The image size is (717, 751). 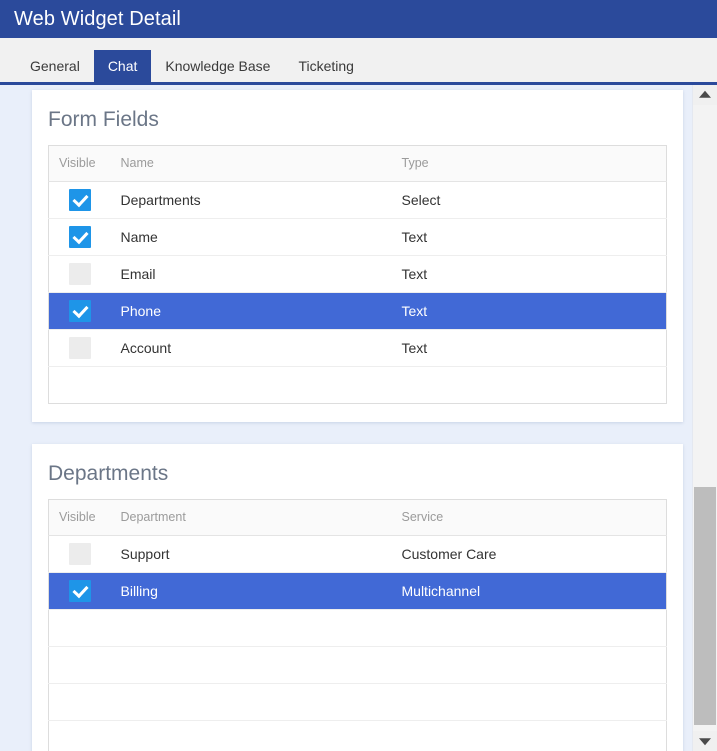 What do you see at coordinates (705, 606) in the screenshot?
I see `scrollbar-thumb` at bounding box center [705, 606].